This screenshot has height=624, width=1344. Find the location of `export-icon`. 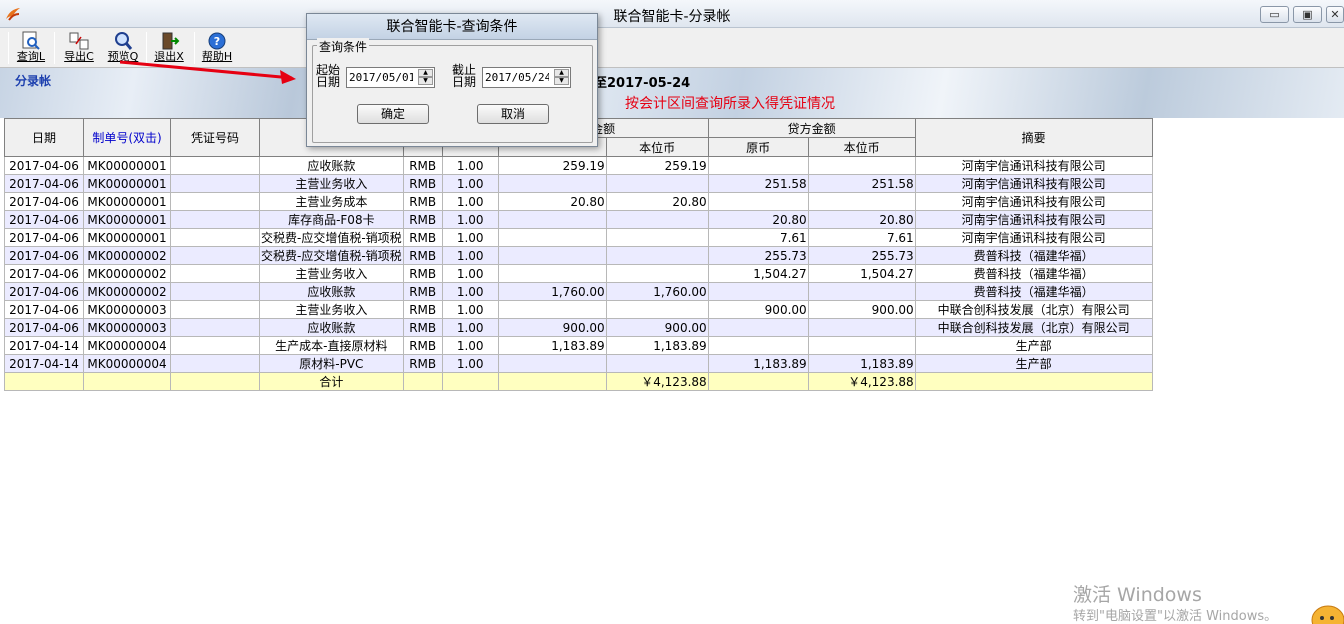

export-icon is located at coordinates (79, 41).